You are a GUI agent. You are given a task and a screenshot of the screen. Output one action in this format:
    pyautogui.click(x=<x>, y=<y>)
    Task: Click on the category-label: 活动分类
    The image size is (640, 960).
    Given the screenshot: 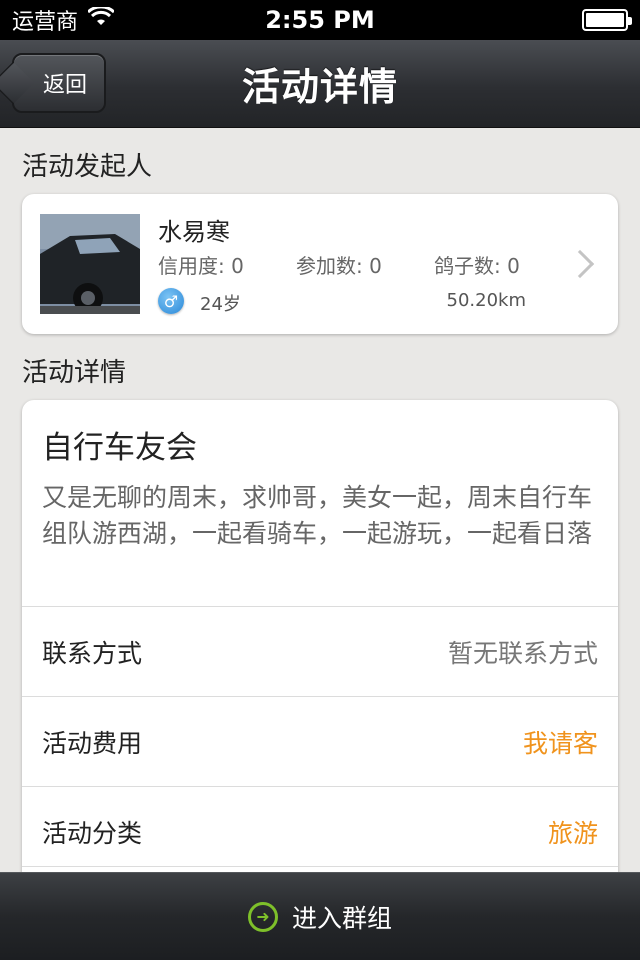 What is the action you would take?
    pyautogui.click(x=92, y=833)
    